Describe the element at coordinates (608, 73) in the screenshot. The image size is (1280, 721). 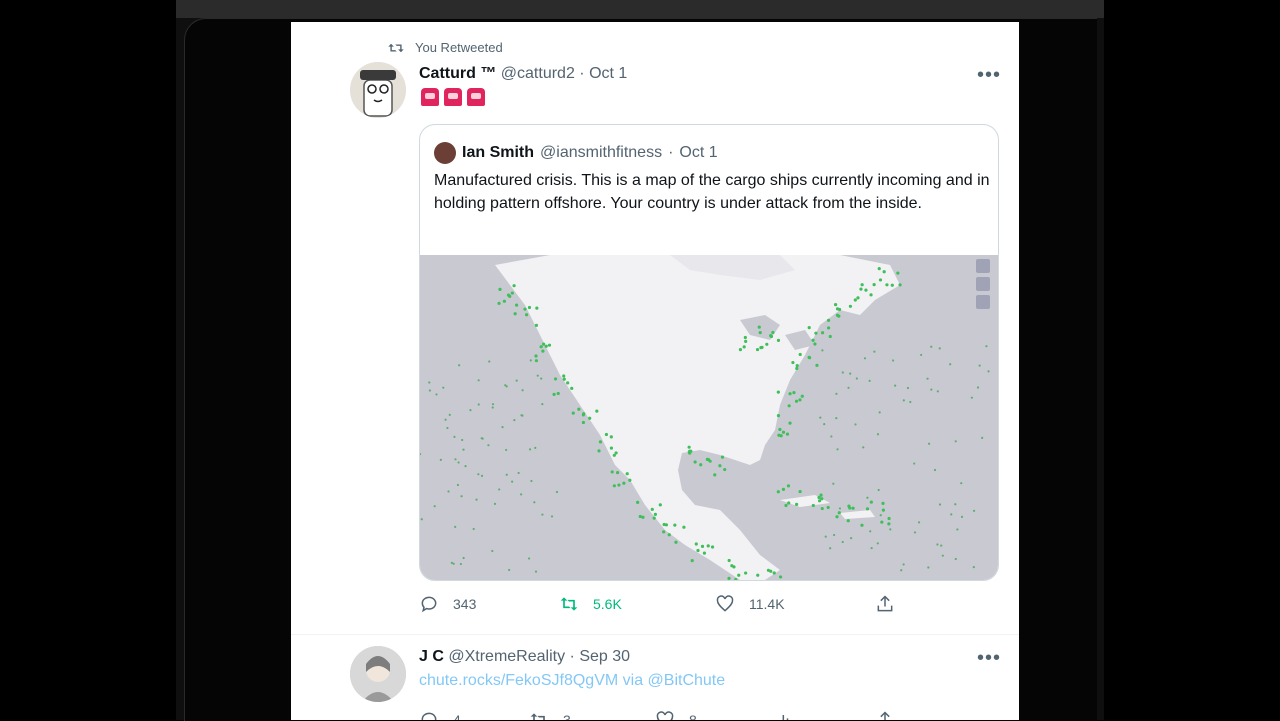
I see `tweet-date: Oct 1` at that location.